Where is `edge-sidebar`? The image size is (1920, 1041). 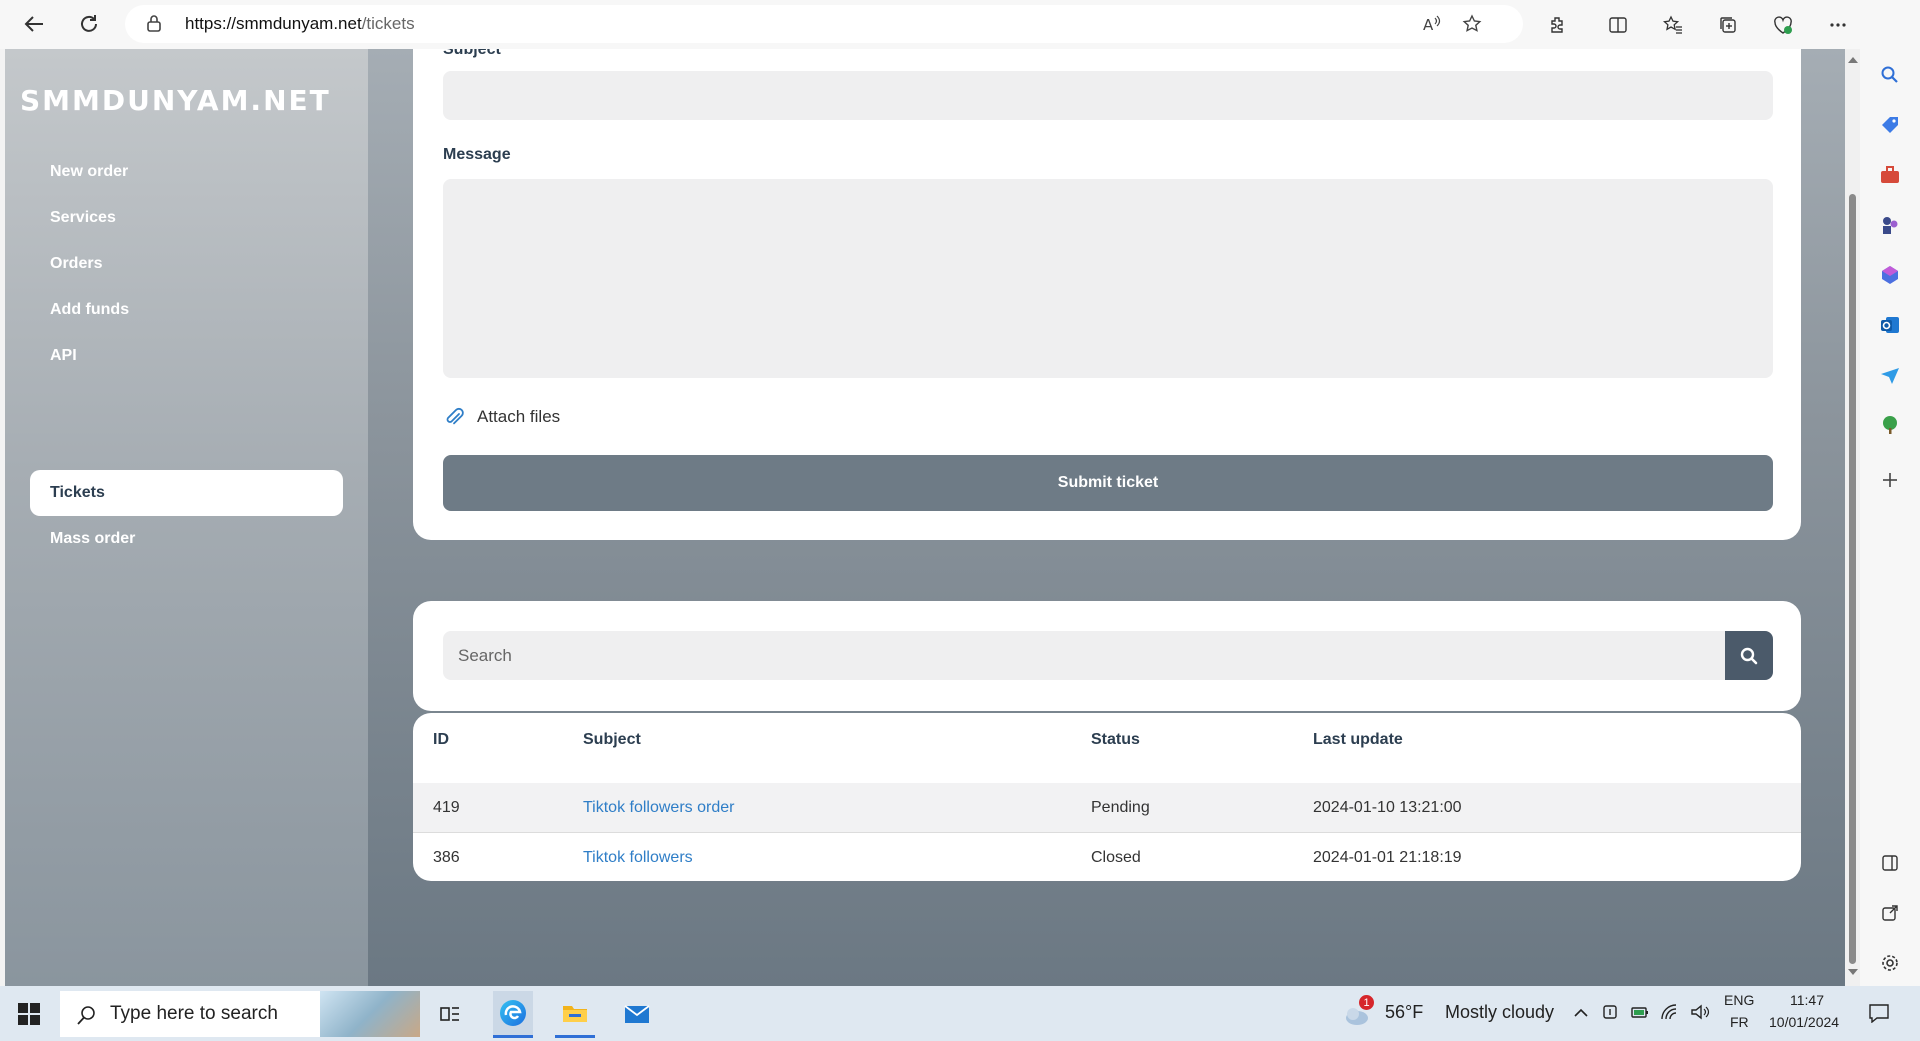
edge-sidebar is located at coordinates (1890, 493).